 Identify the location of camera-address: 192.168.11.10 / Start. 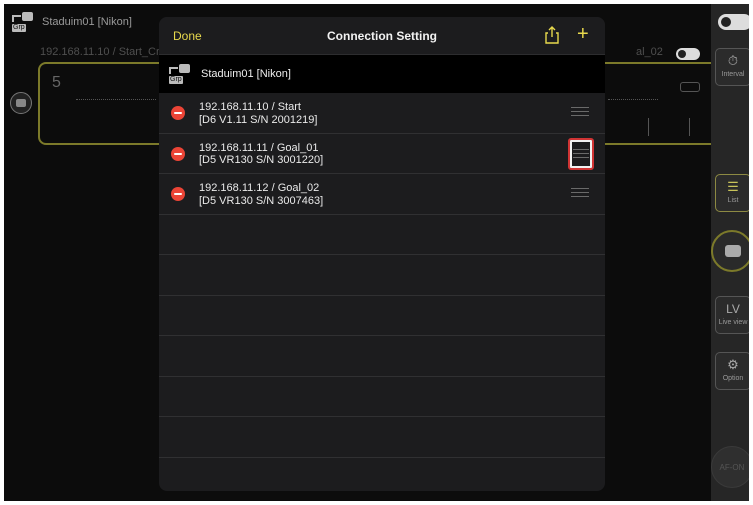
(250, 107).